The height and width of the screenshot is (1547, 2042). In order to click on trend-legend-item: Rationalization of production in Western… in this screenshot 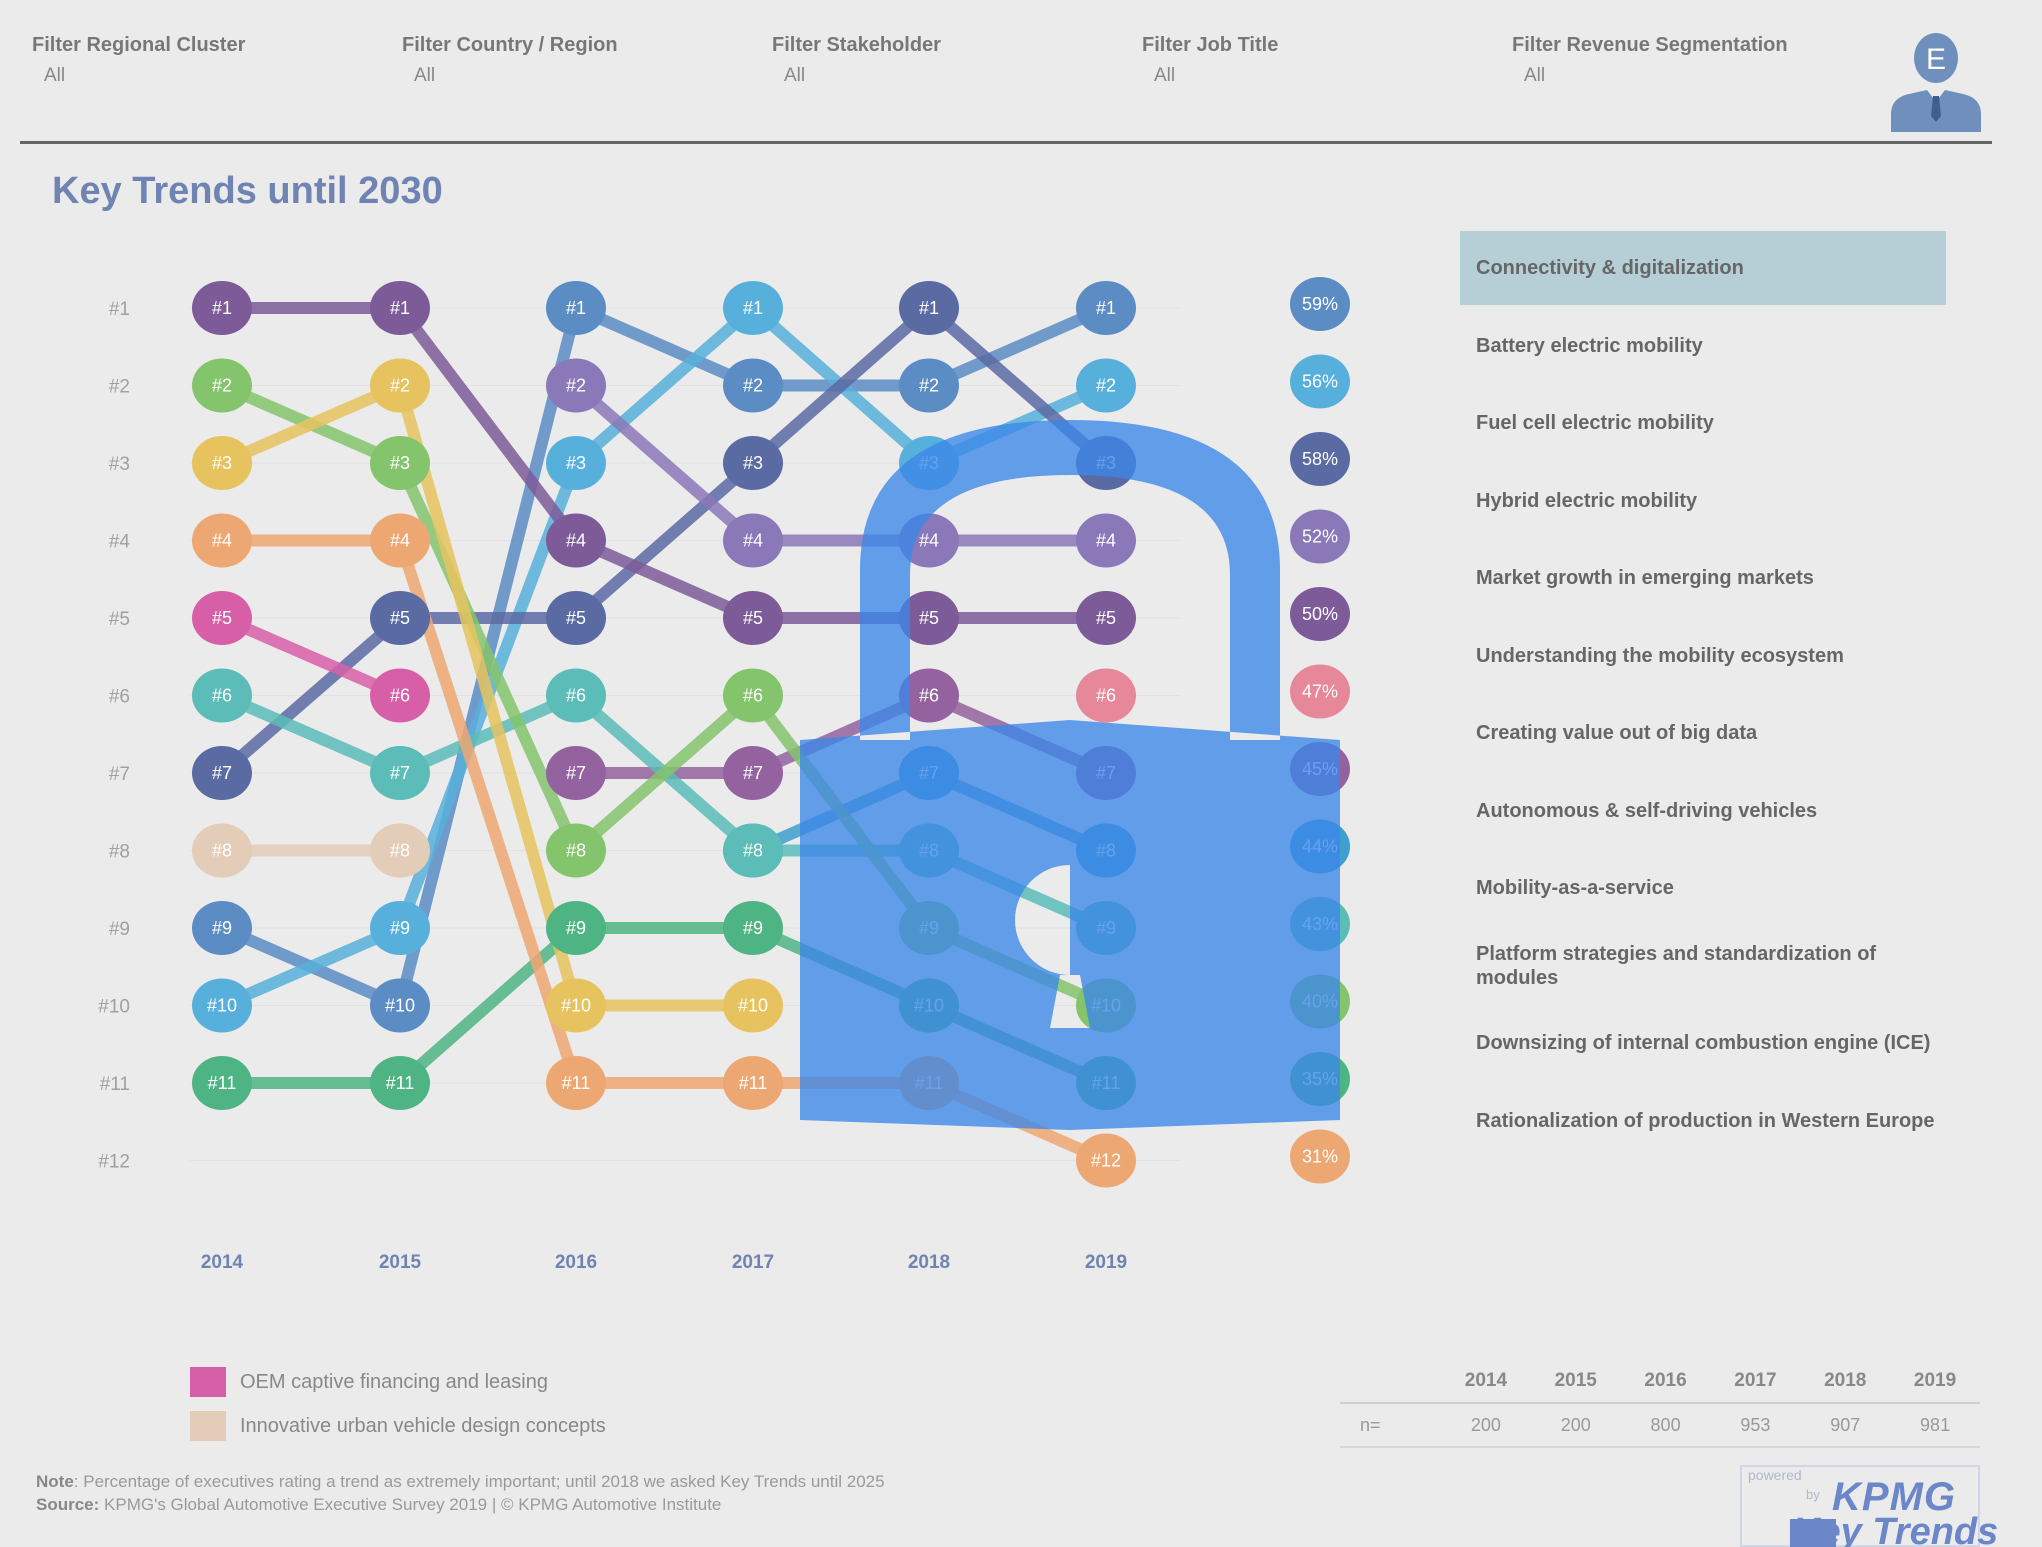, I will do `click(1703, 1121)`.